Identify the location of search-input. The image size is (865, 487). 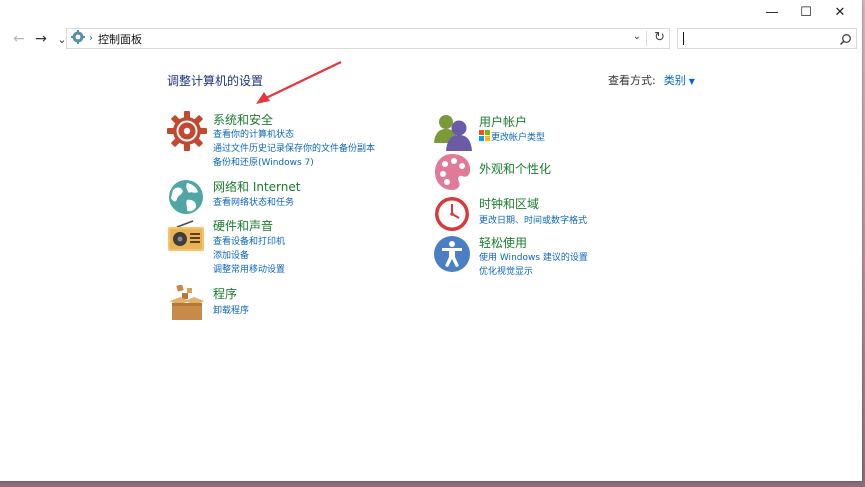
(767, 38).